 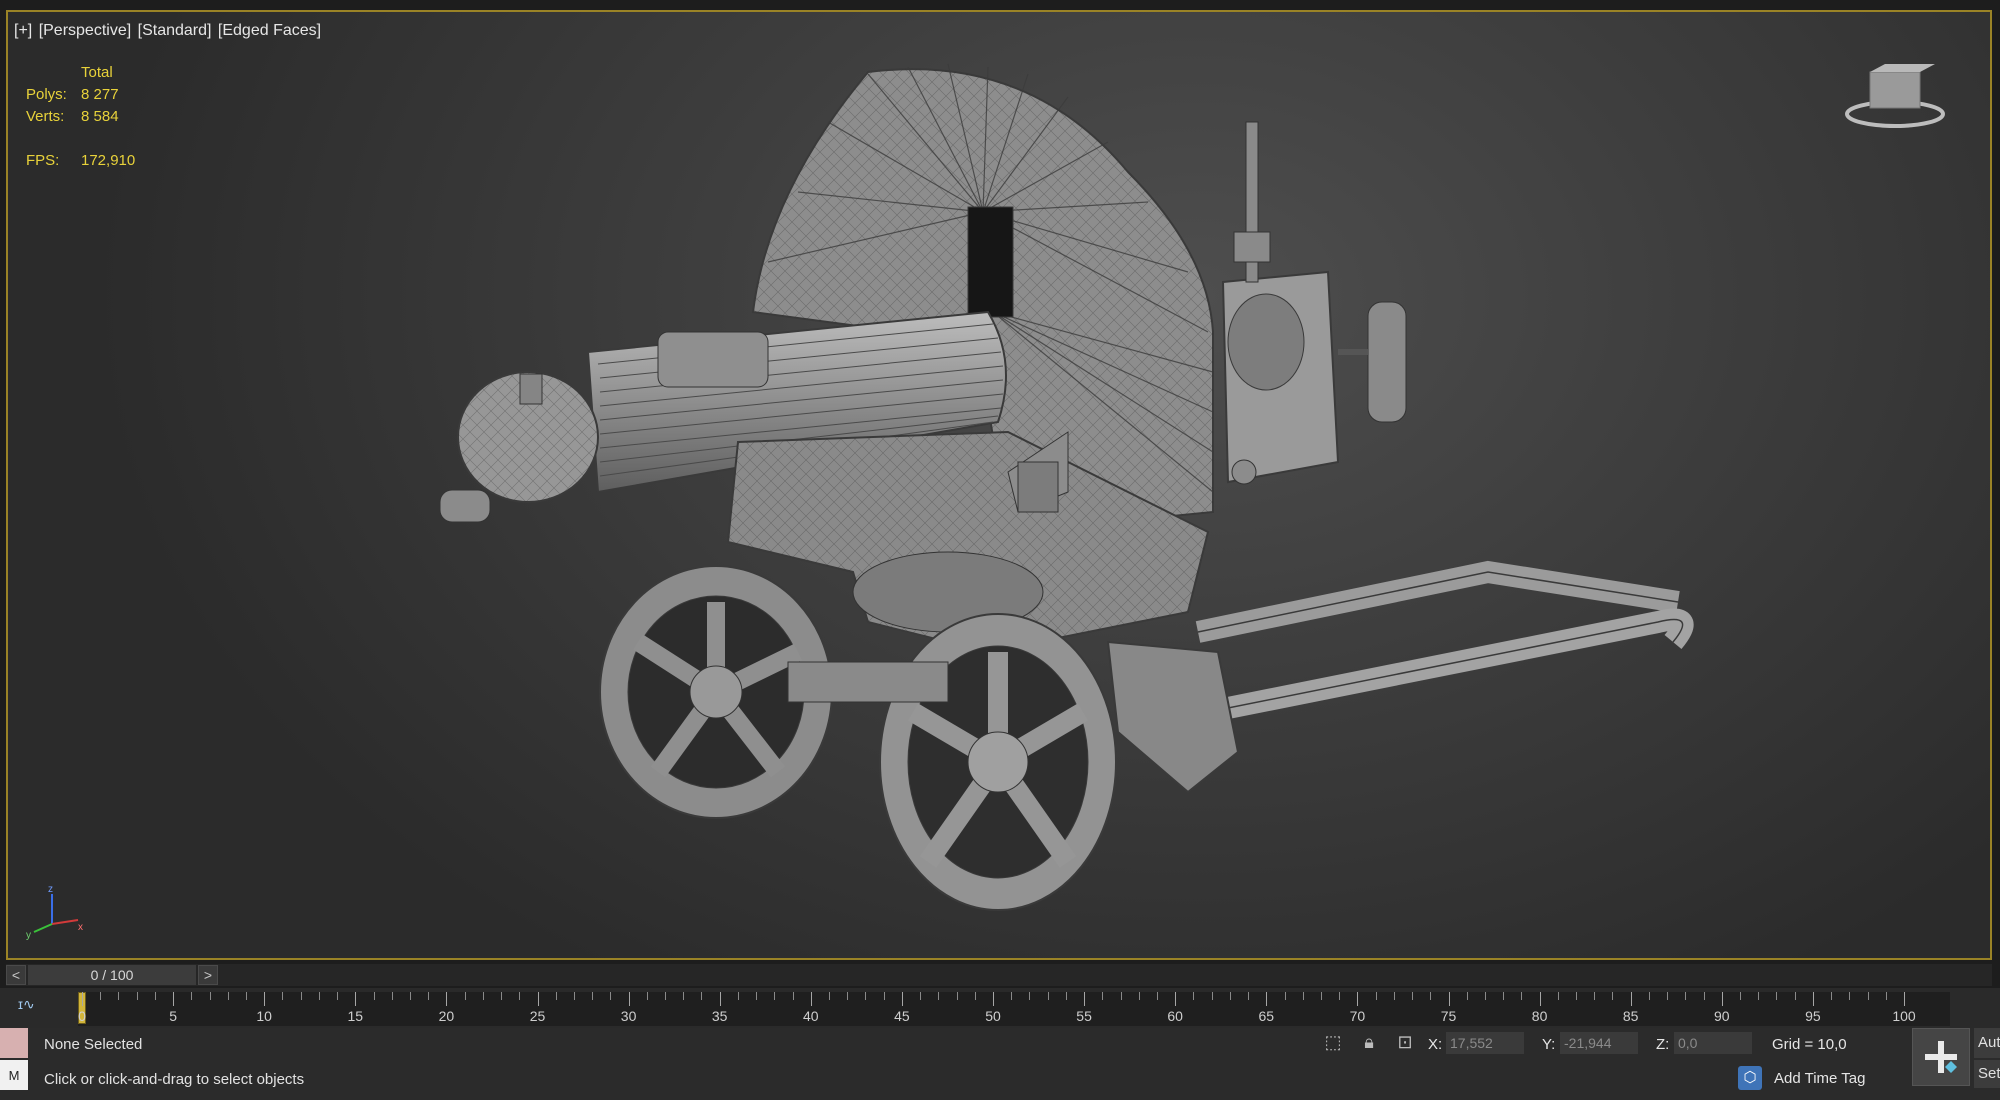 What do you see at coordinates (1599, 1043) in the screenshot?
I see `y-coord-field: -21,944` at bounding box center [1599, 1043].